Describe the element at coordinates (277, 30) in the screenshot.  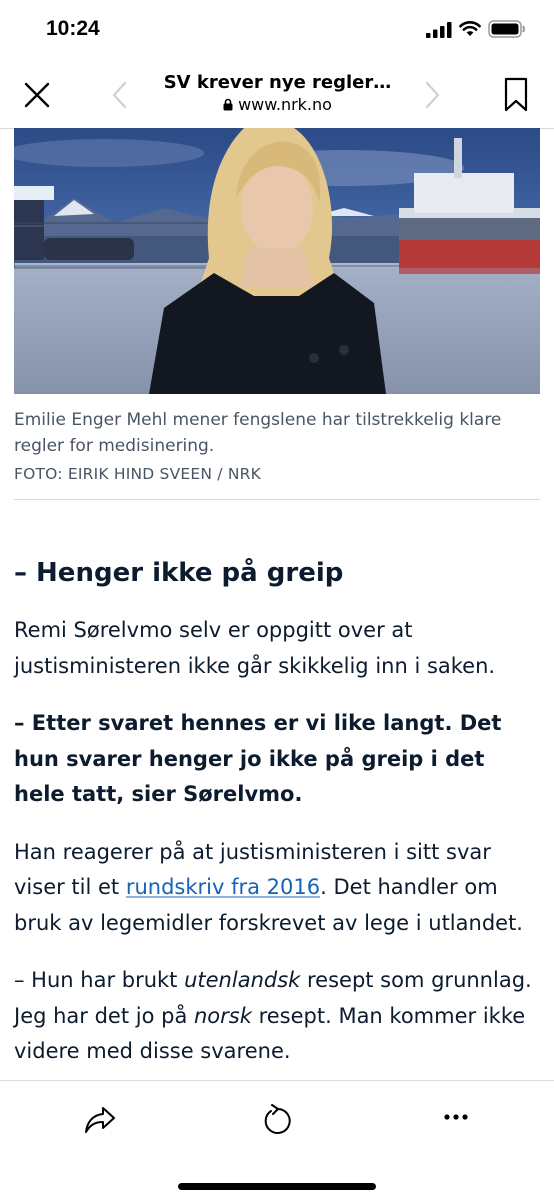
I see `status-bar: 10:24` at that location.